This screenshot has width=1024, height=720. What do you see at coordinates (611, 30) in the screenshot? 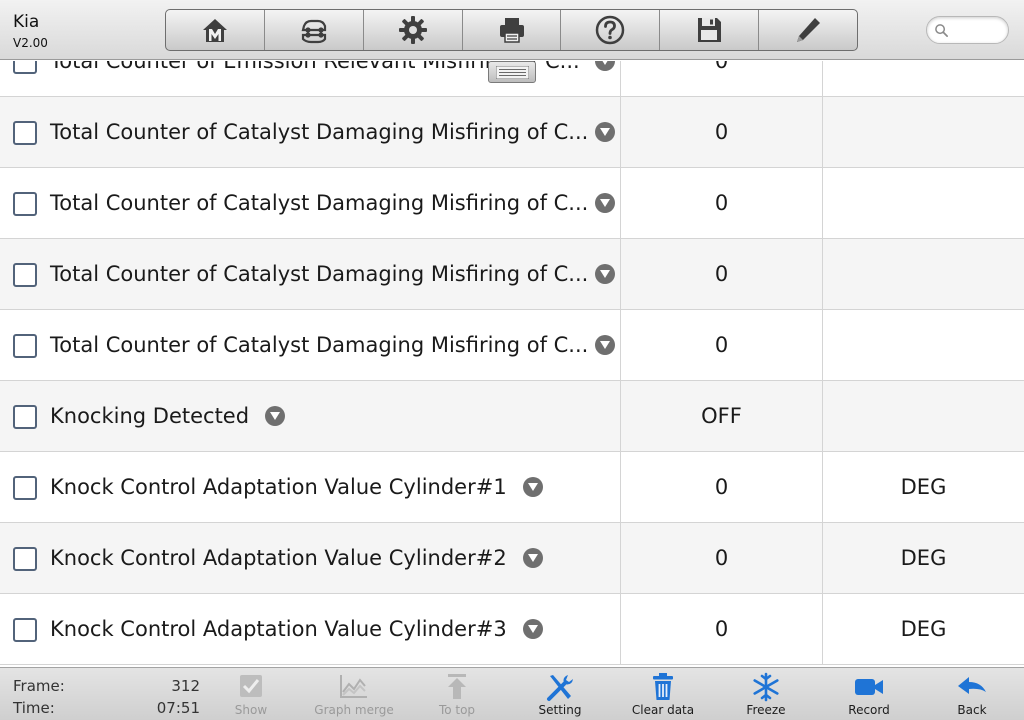
I see `help-button` at bounding box center [611, 30].